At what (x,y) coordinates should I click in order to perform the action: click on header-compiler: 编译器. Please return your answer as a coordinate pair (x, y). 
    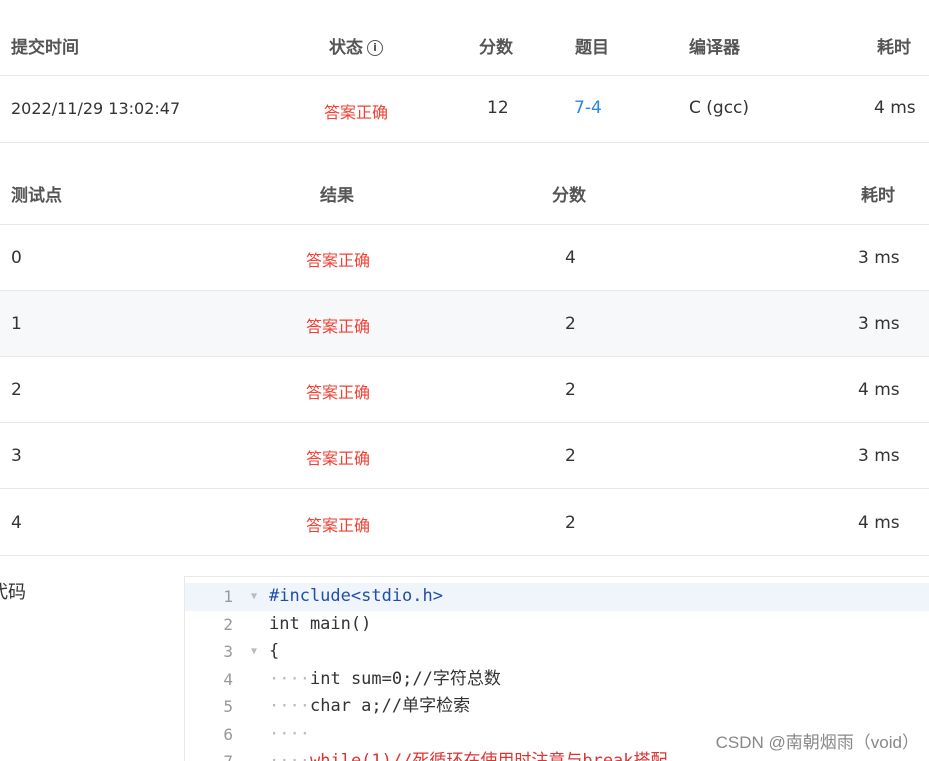
    Looking at the image, I should click on (714, 48).